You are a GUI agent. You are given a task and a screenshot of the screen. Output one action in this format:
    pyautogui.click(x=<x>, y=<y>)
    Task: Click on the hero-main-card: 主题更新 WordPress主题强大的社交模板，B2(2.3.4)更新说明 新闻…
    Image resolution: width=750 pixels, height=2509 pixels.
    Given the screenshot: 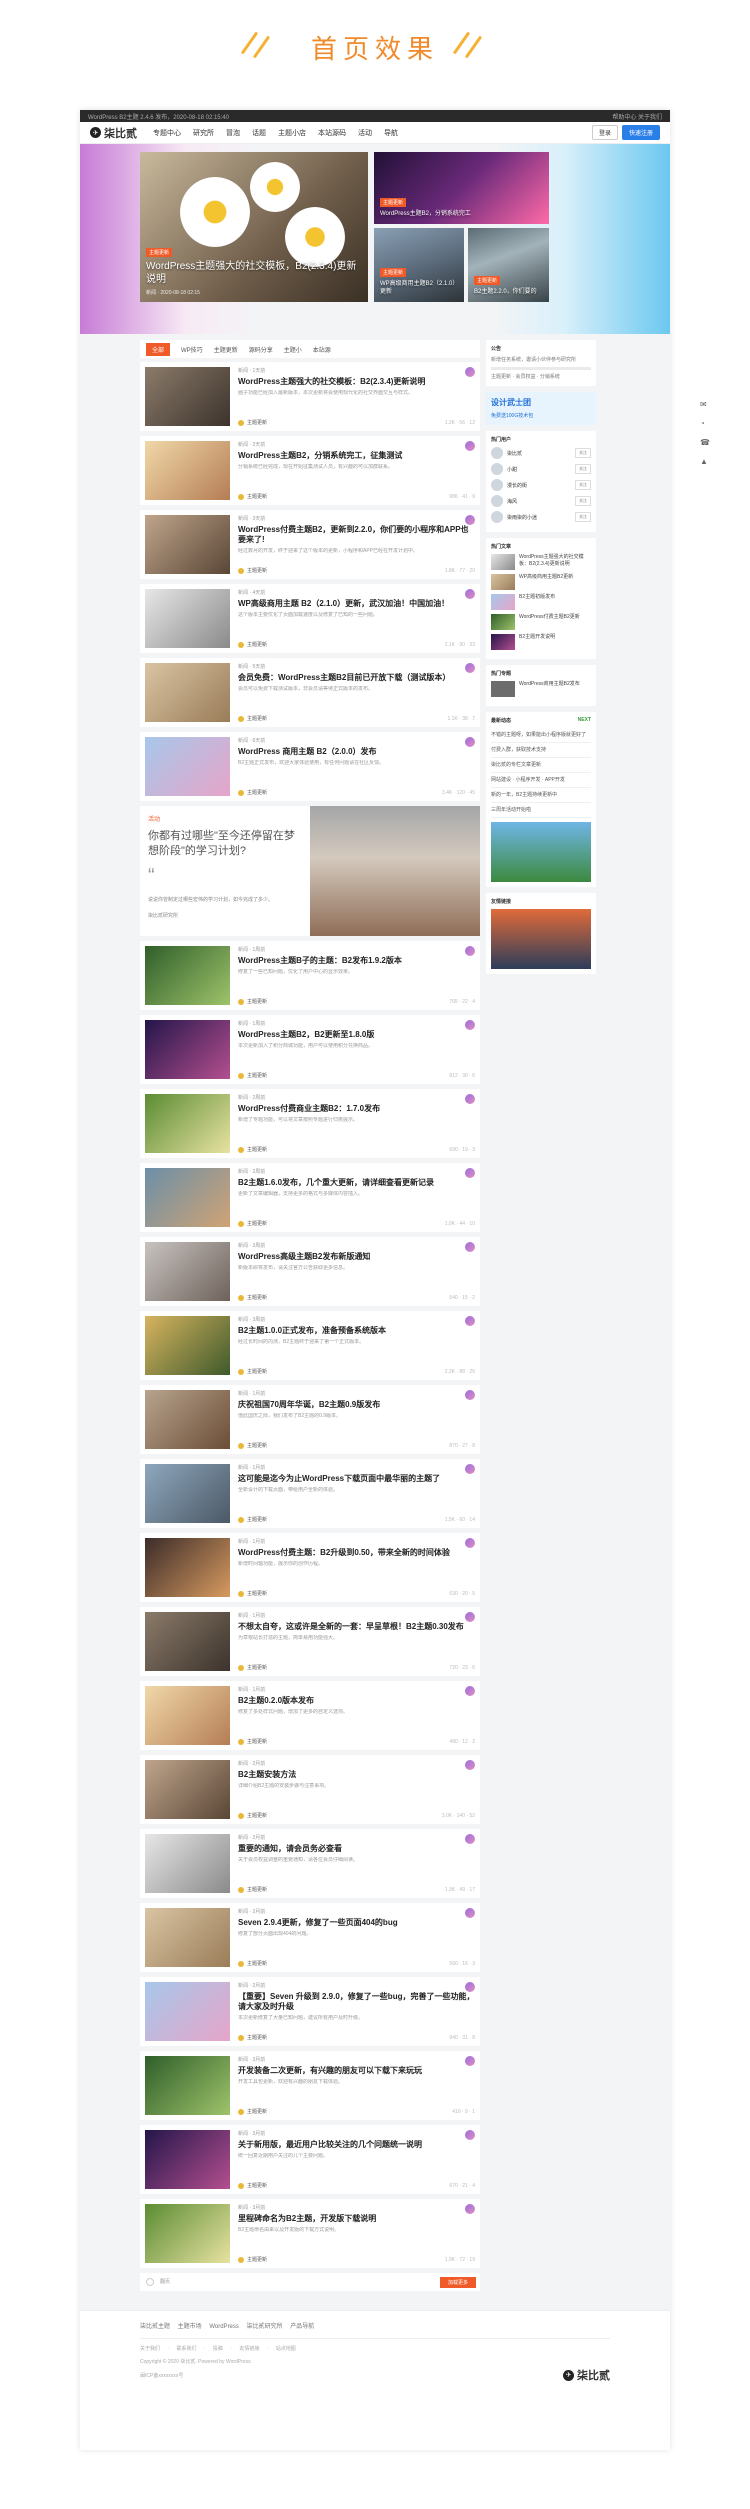 What is the action you would take?
    pyautogui.click(x=254, y=227)
    